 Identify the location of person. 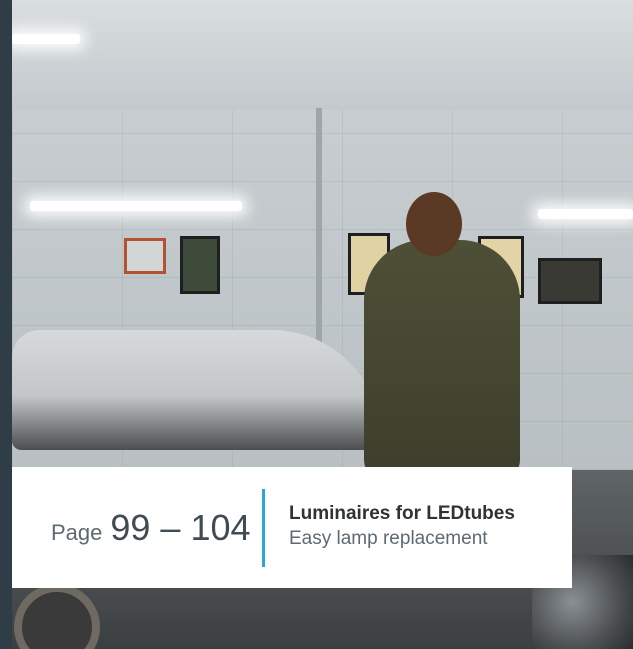
(442, 360).